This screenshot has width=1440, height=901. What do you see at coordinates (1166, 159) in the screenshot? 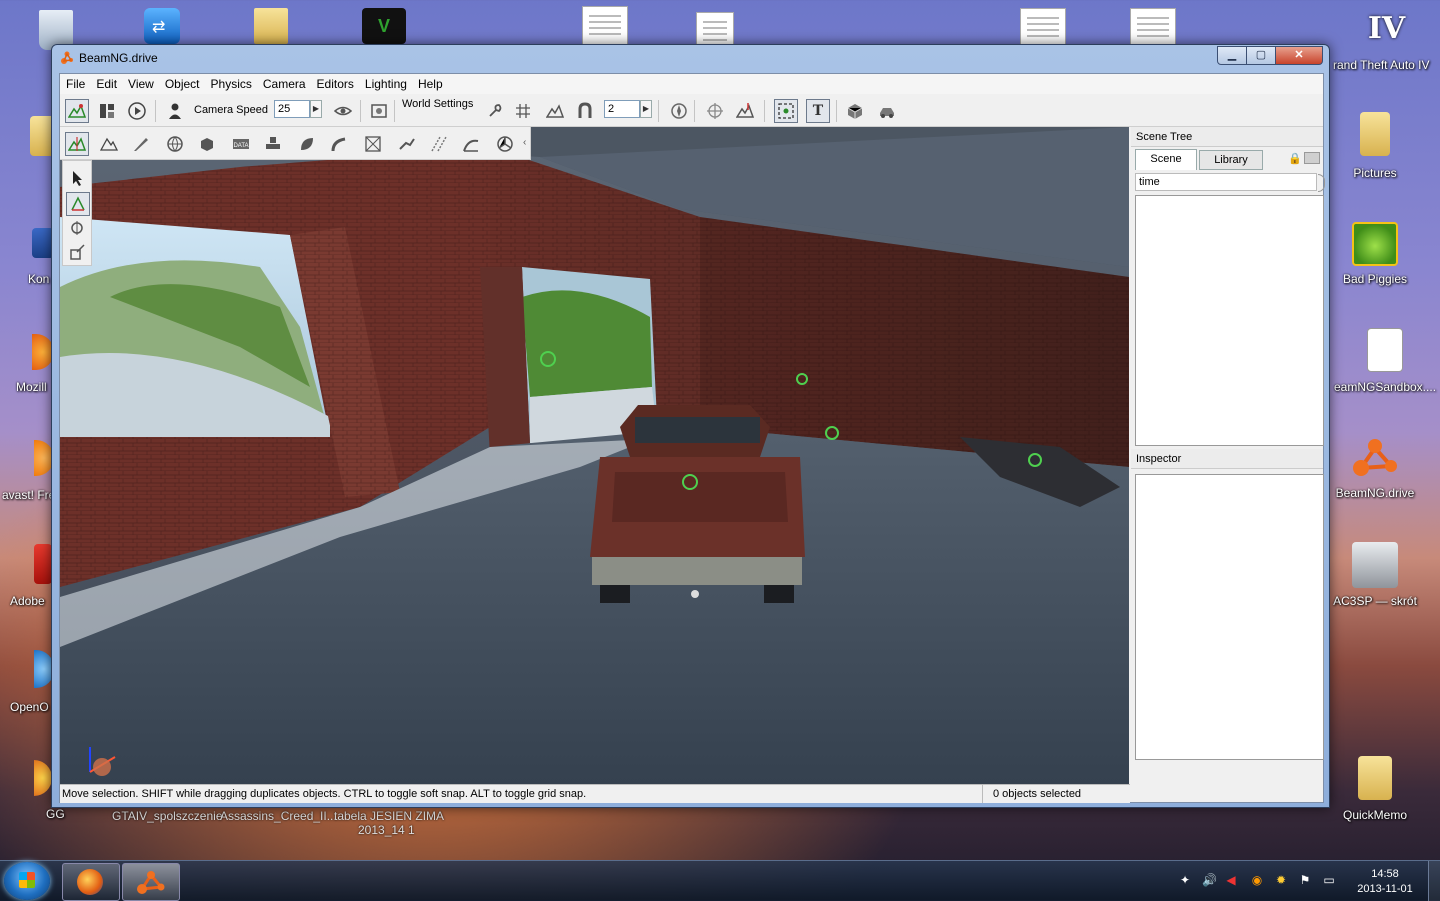
I see `tab-scene: Scene` at bounding box center [1166, 159].